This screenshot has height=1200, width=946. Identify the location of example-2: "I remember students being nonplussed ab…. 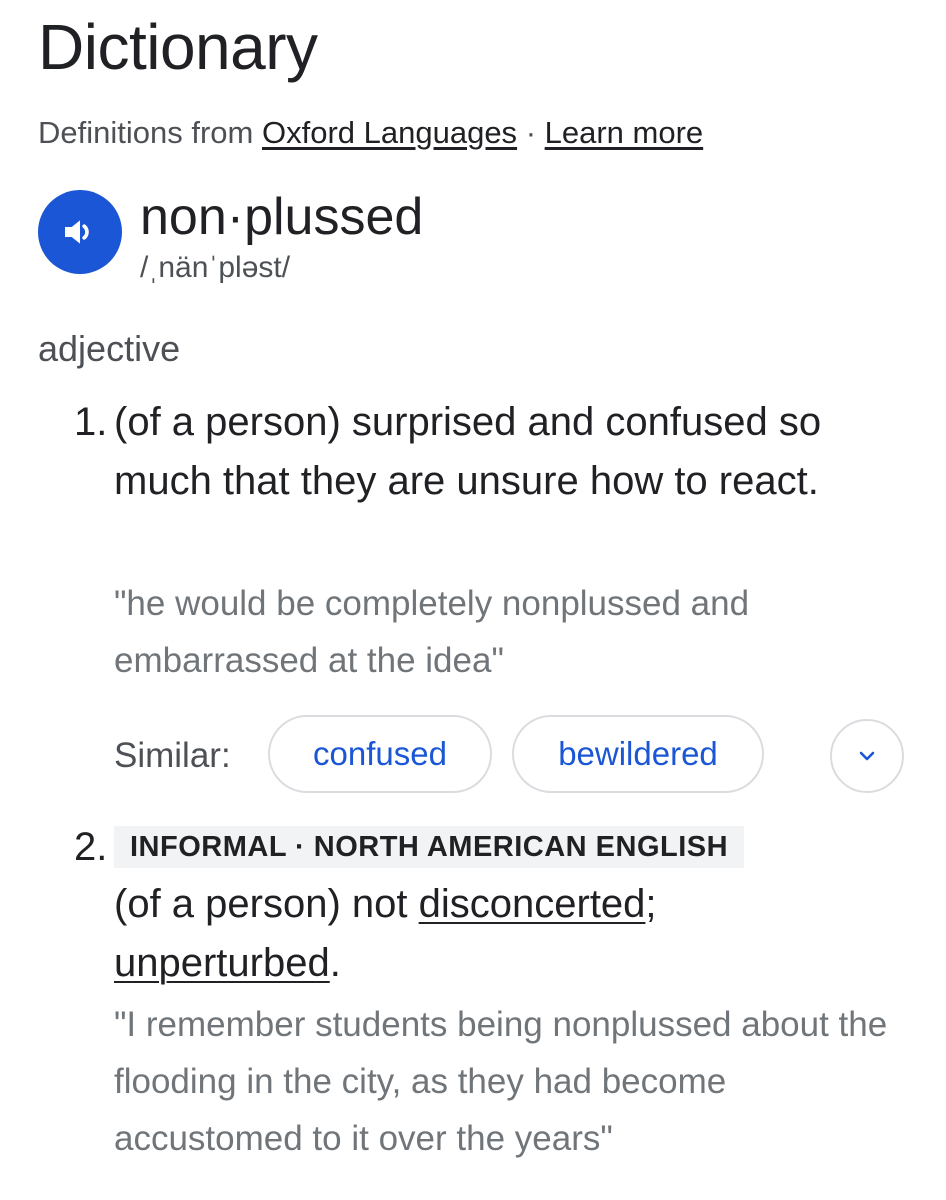
(501, 1081).